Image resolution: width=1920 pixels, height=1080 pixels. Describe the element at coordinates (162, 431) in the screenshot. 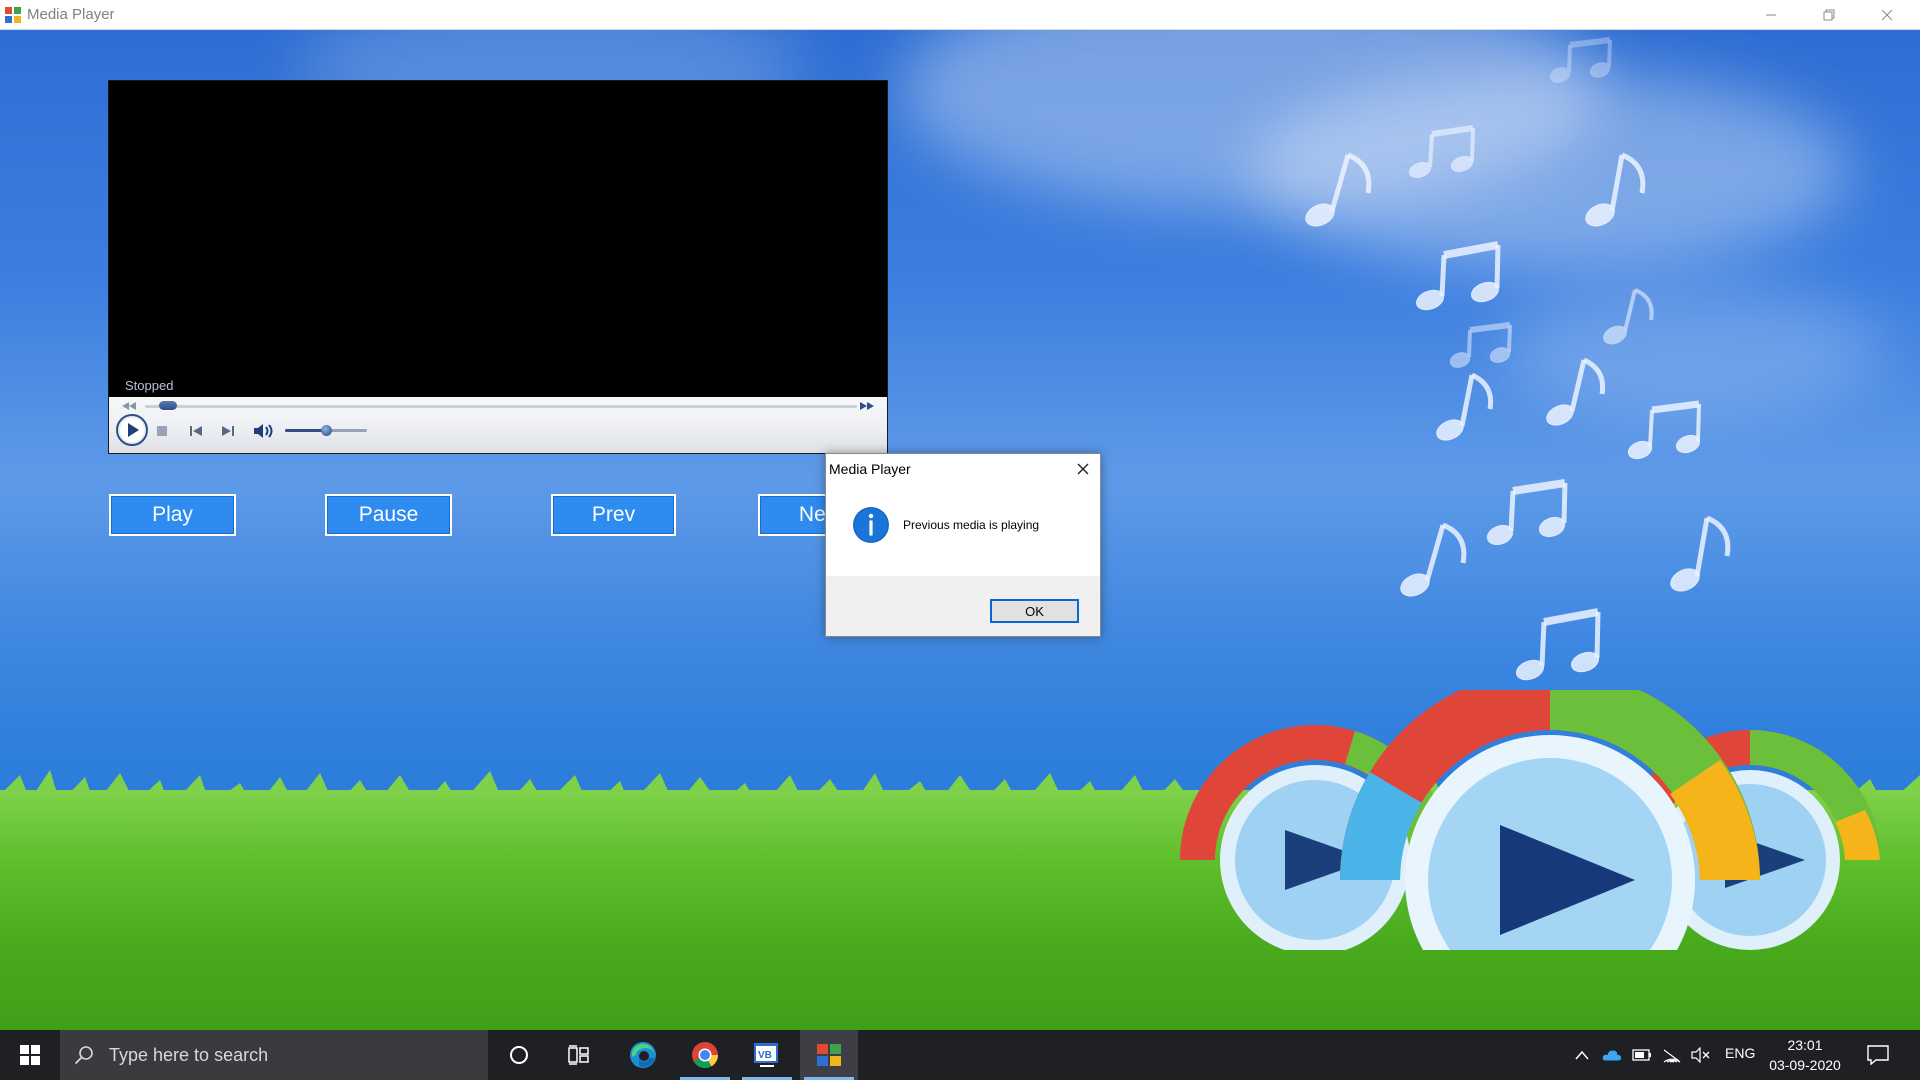

I see `stop-icon` at that location.